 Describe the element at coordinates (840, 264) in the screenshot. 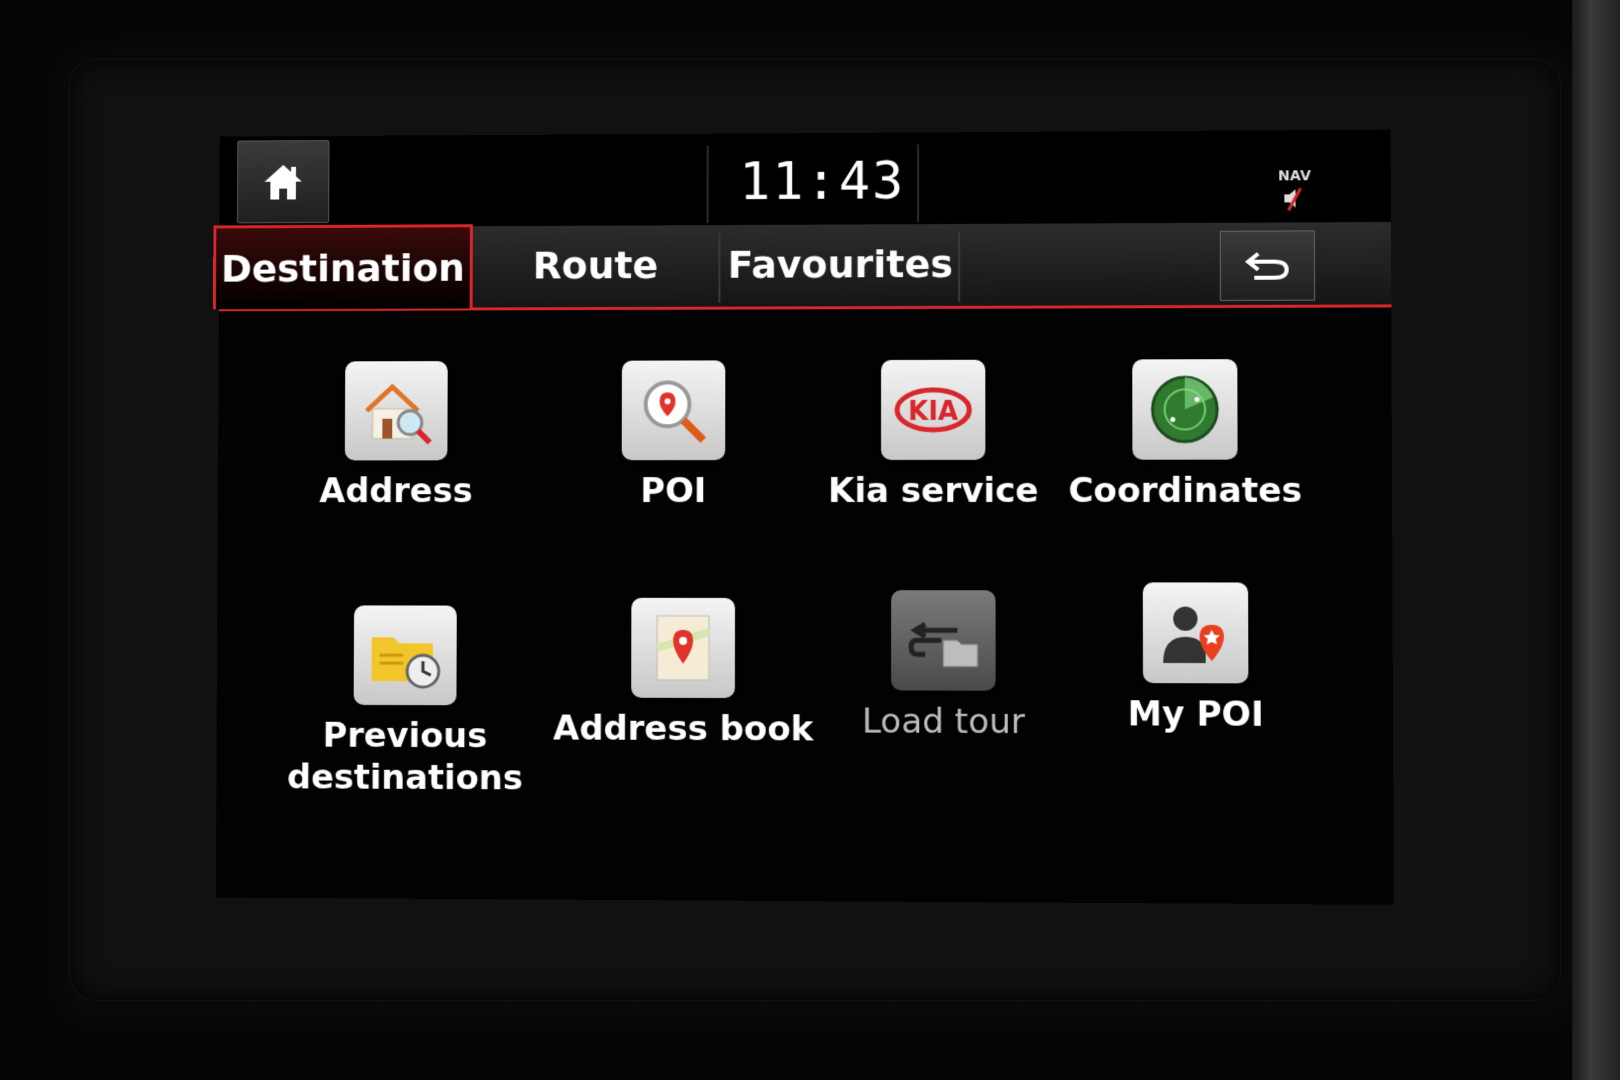

I see `tab-favourites: Favourites` at that location.